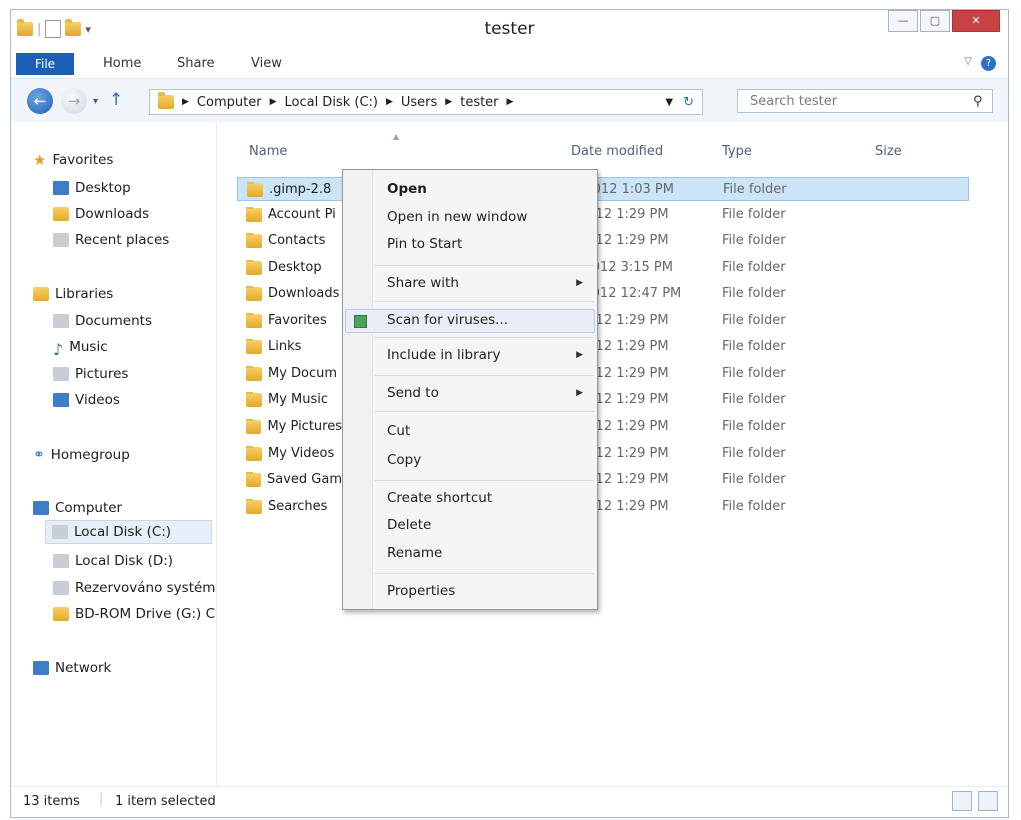 This screenshot has width=1021, height=820. I want to click on file-name-label: Contacts, so click(297, 240).